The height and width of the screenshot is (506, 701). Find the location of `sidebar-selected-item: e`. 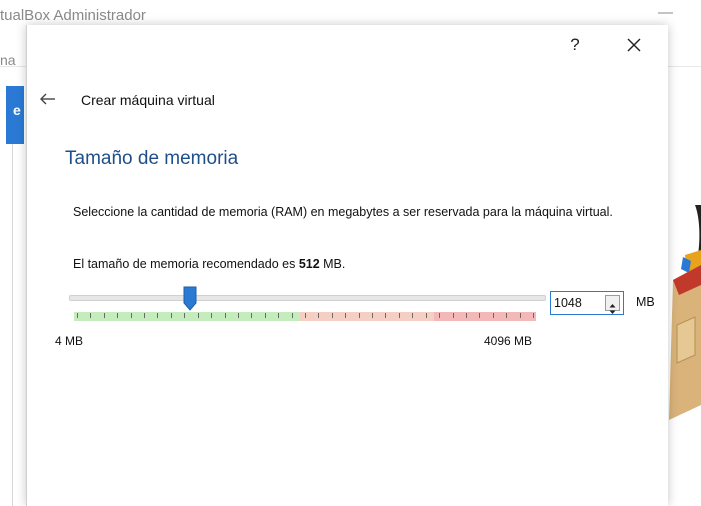

sidebar-selected-item: e is located at coordinates (15, 115).